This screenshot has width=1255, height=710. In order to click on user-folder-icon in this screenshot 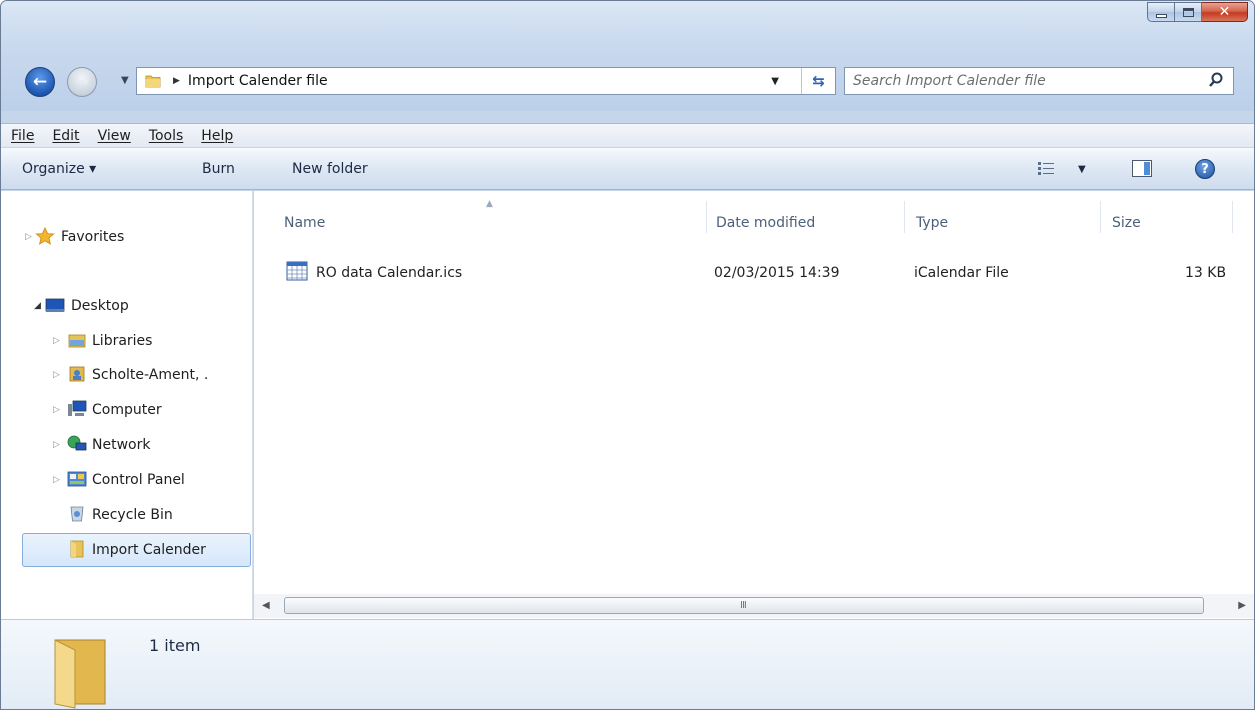, I will do `click(77, 374)`.